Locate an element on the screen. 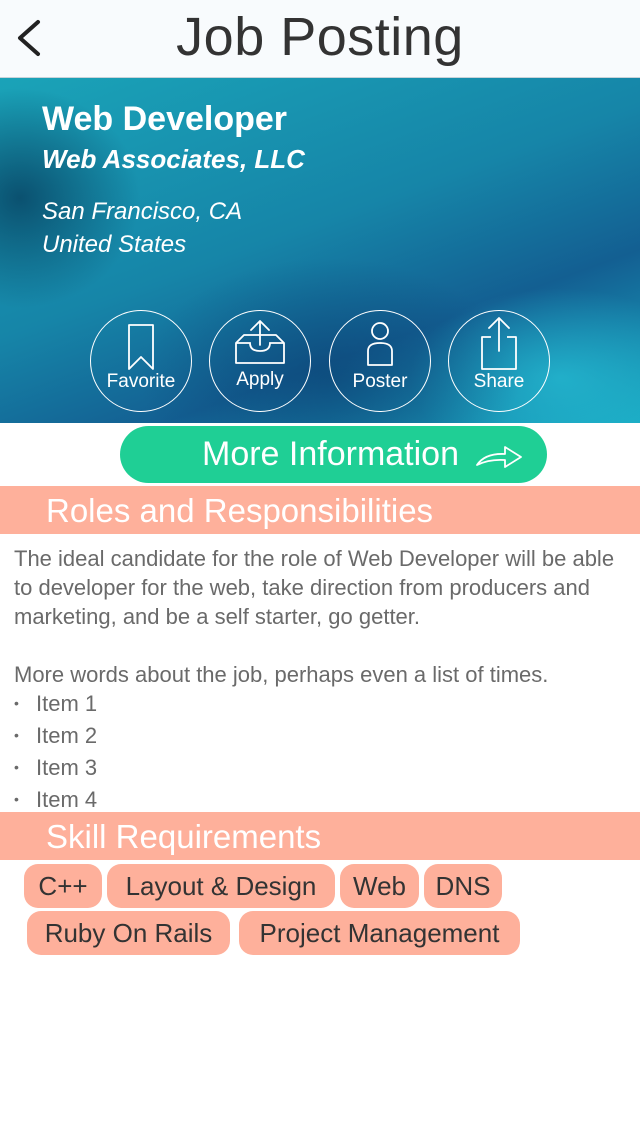  roles-section-header: Roles and Responsibilities is located at coordinates (320, 510).